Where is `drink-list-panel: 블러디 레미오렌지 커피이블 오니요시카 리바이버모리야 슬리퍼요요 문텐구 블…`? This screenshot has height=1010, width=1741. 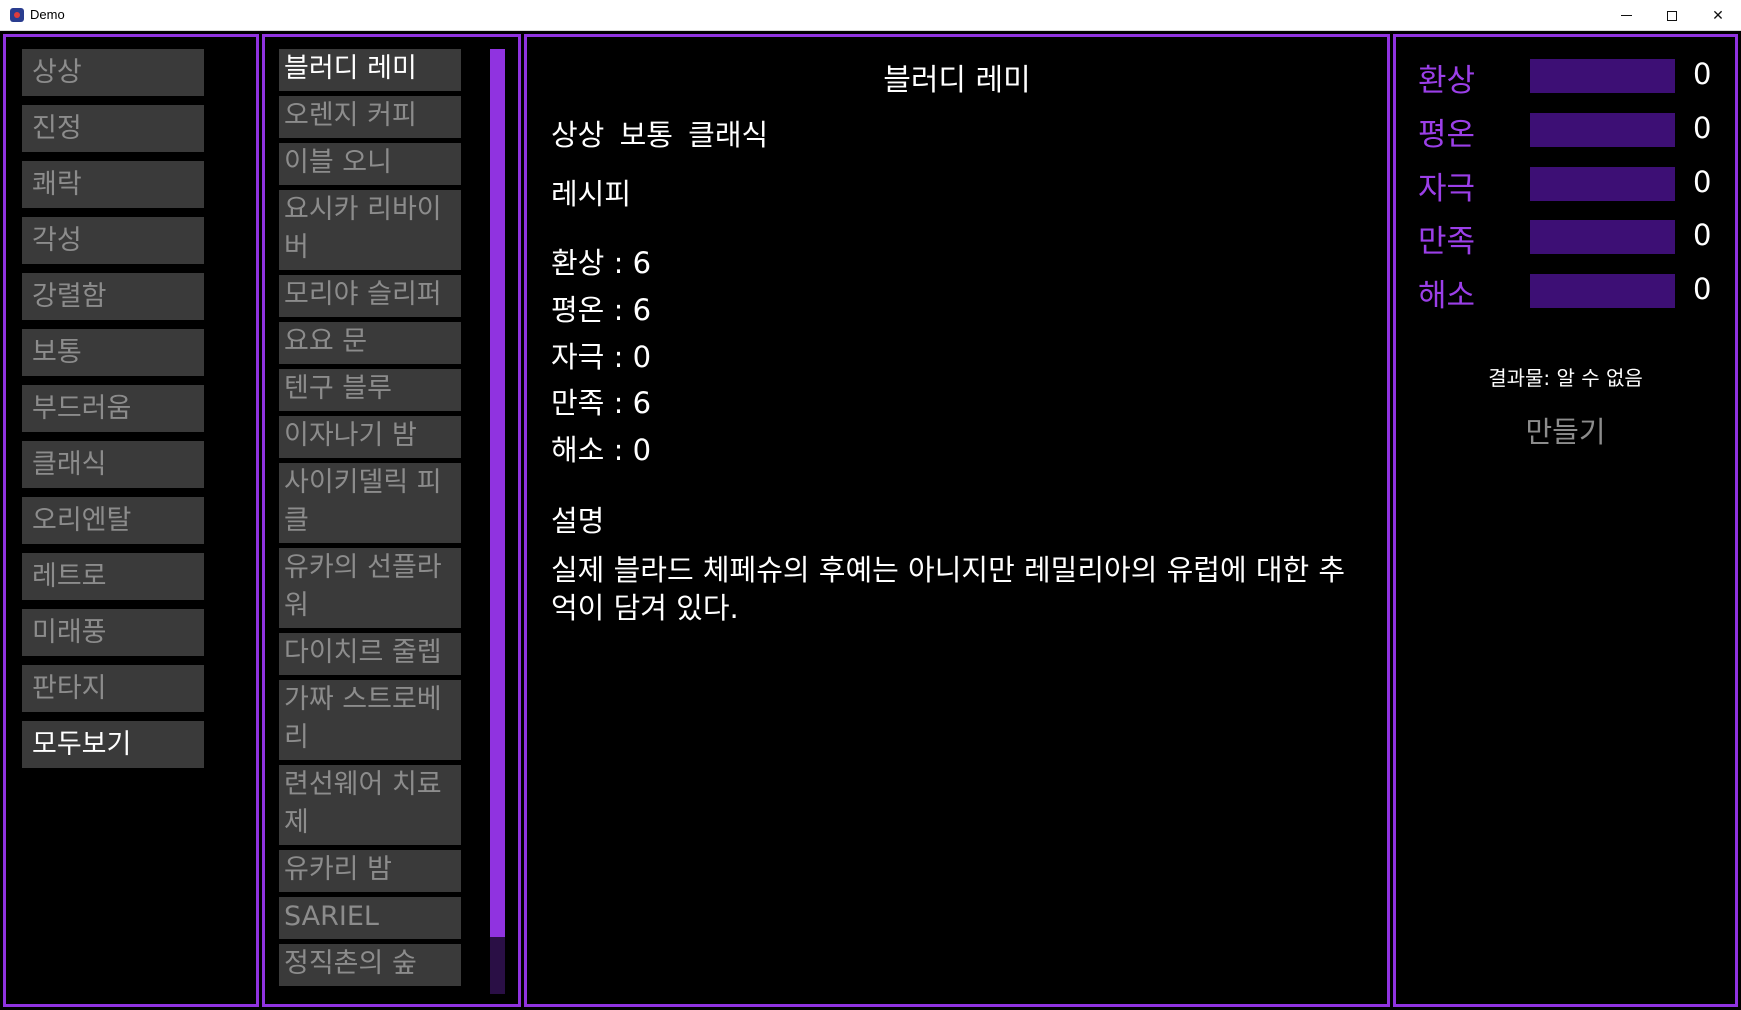 drink-list-panel: 블러디 레미오렌지 커피이블 오니요시카 리바이버모리야 슬리퍼요요 문텐구 블… is located at coordinates (391, 520).